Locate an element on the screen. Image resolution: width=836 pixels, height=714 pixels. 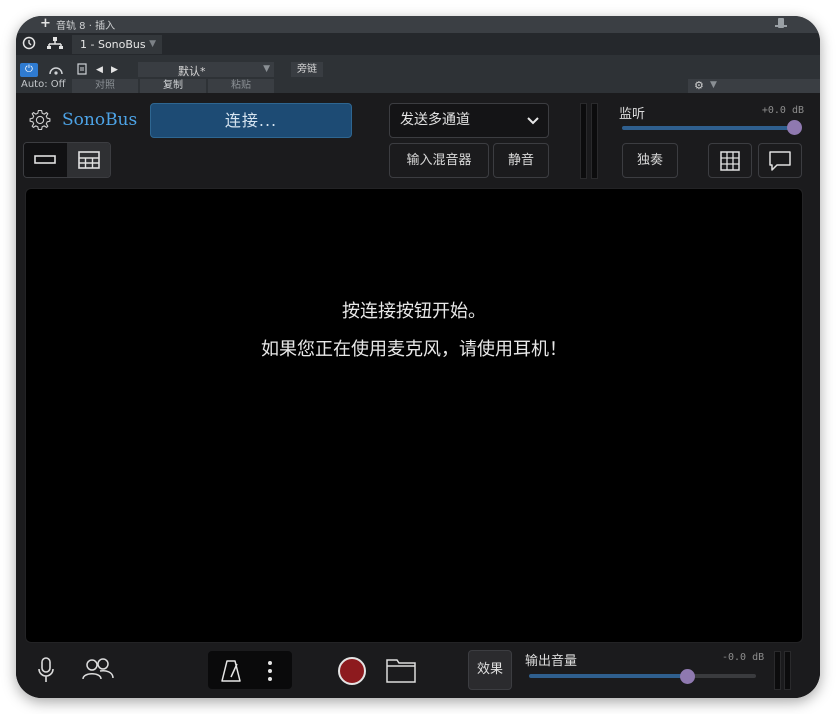
record-button is located at coordinates (352, 671).